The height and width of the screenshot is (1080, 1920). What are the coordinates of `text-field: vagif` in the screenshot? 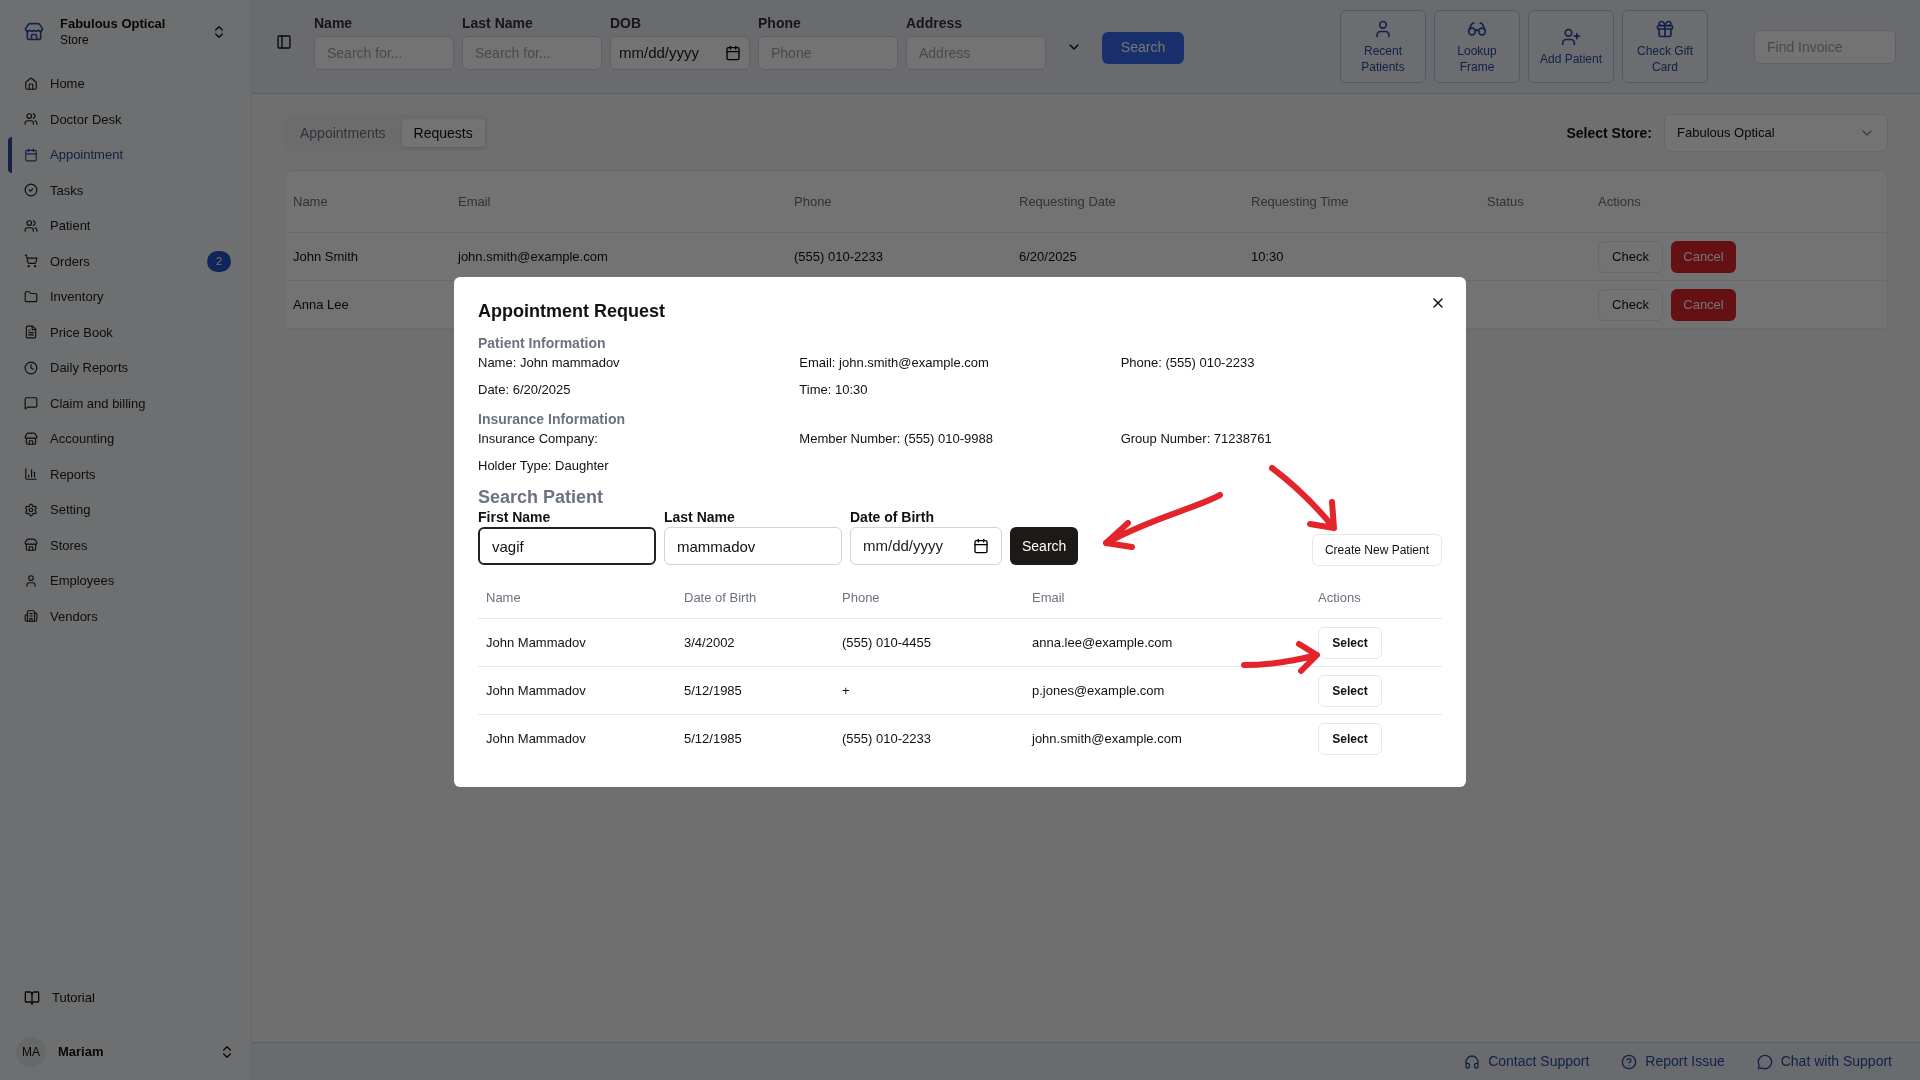 It's located at (567, 546).